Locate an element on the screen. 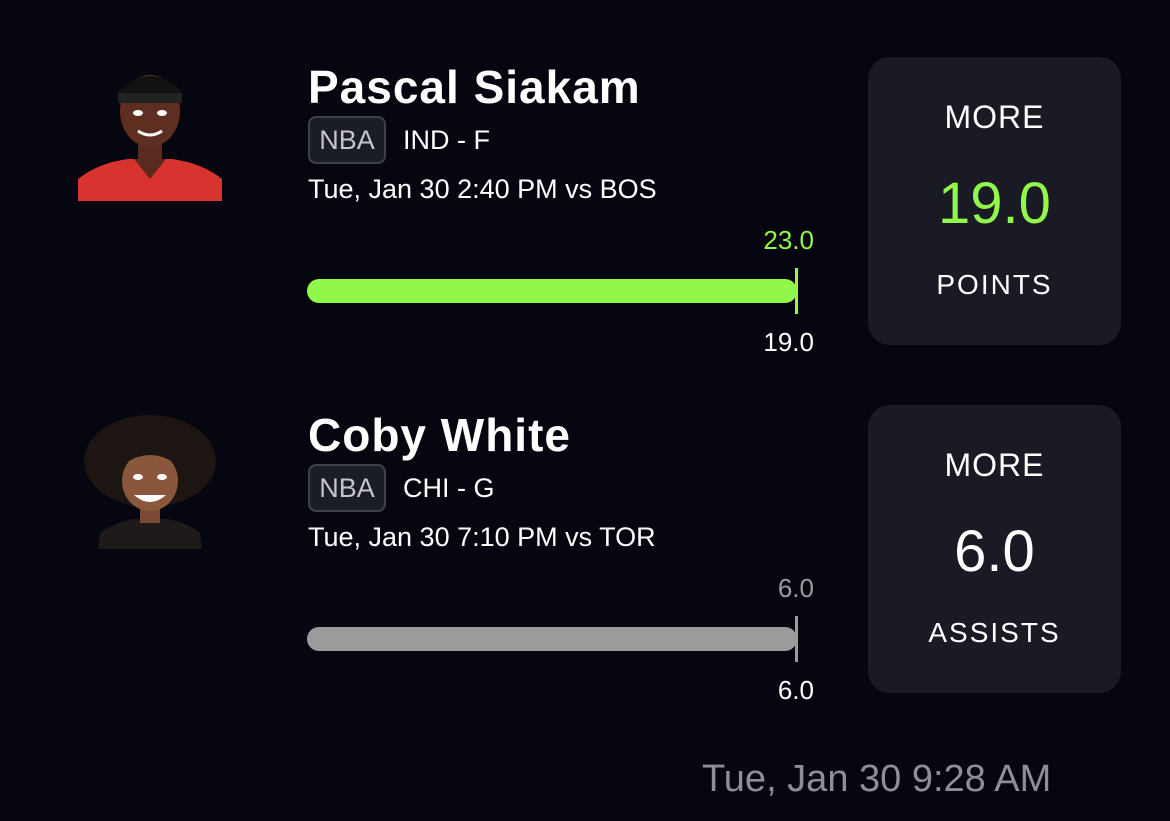 The height and width of the screenshot is (821, 1170). game-info: Tue, Jan 30 7:10 PM vs TOR is located at coordinates (482, 537).